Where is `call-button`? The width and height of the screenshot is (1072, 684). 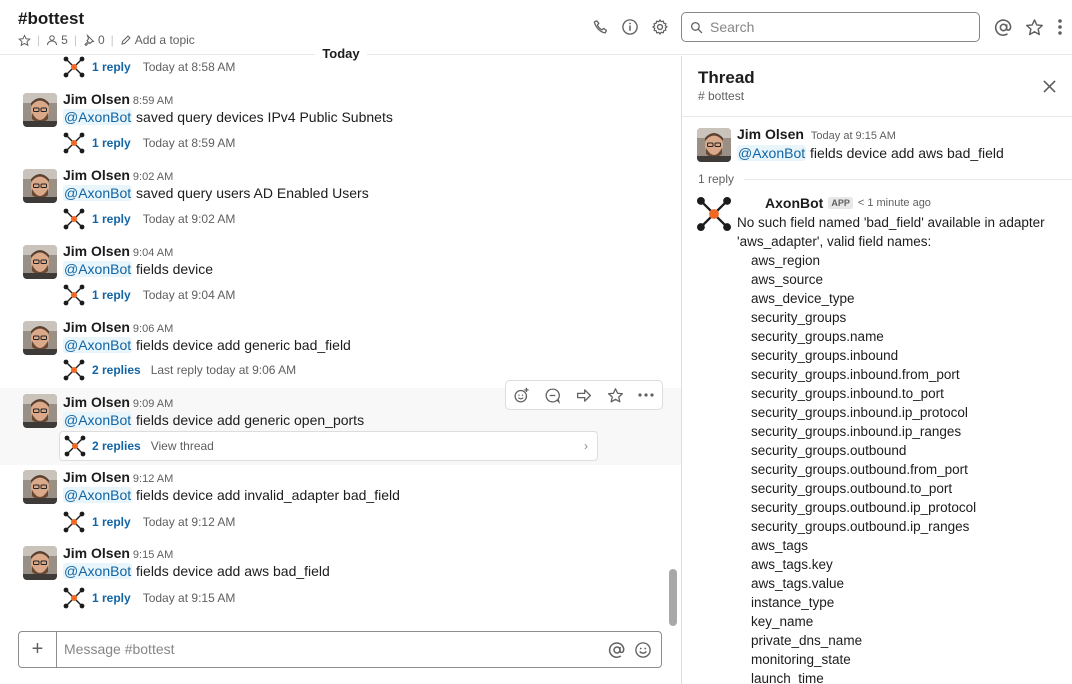
call-button is located at coordinates (600, 27).